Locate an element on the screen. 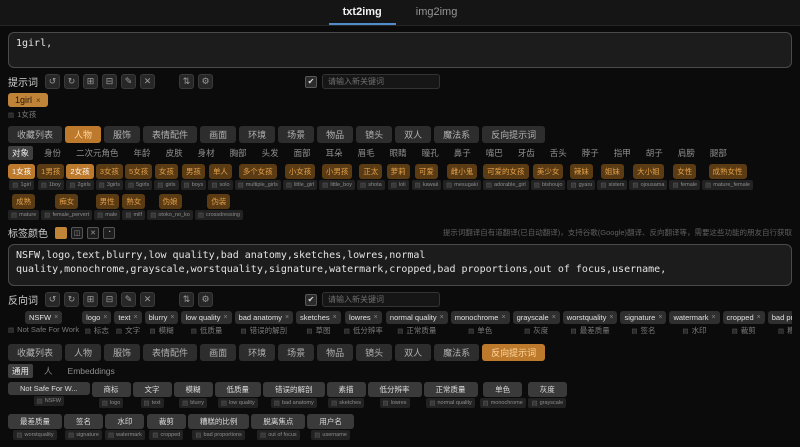 The width and height of the screenshot is (800, 447). category-tab-画面: 画面 is located at coordinates (218, 134).